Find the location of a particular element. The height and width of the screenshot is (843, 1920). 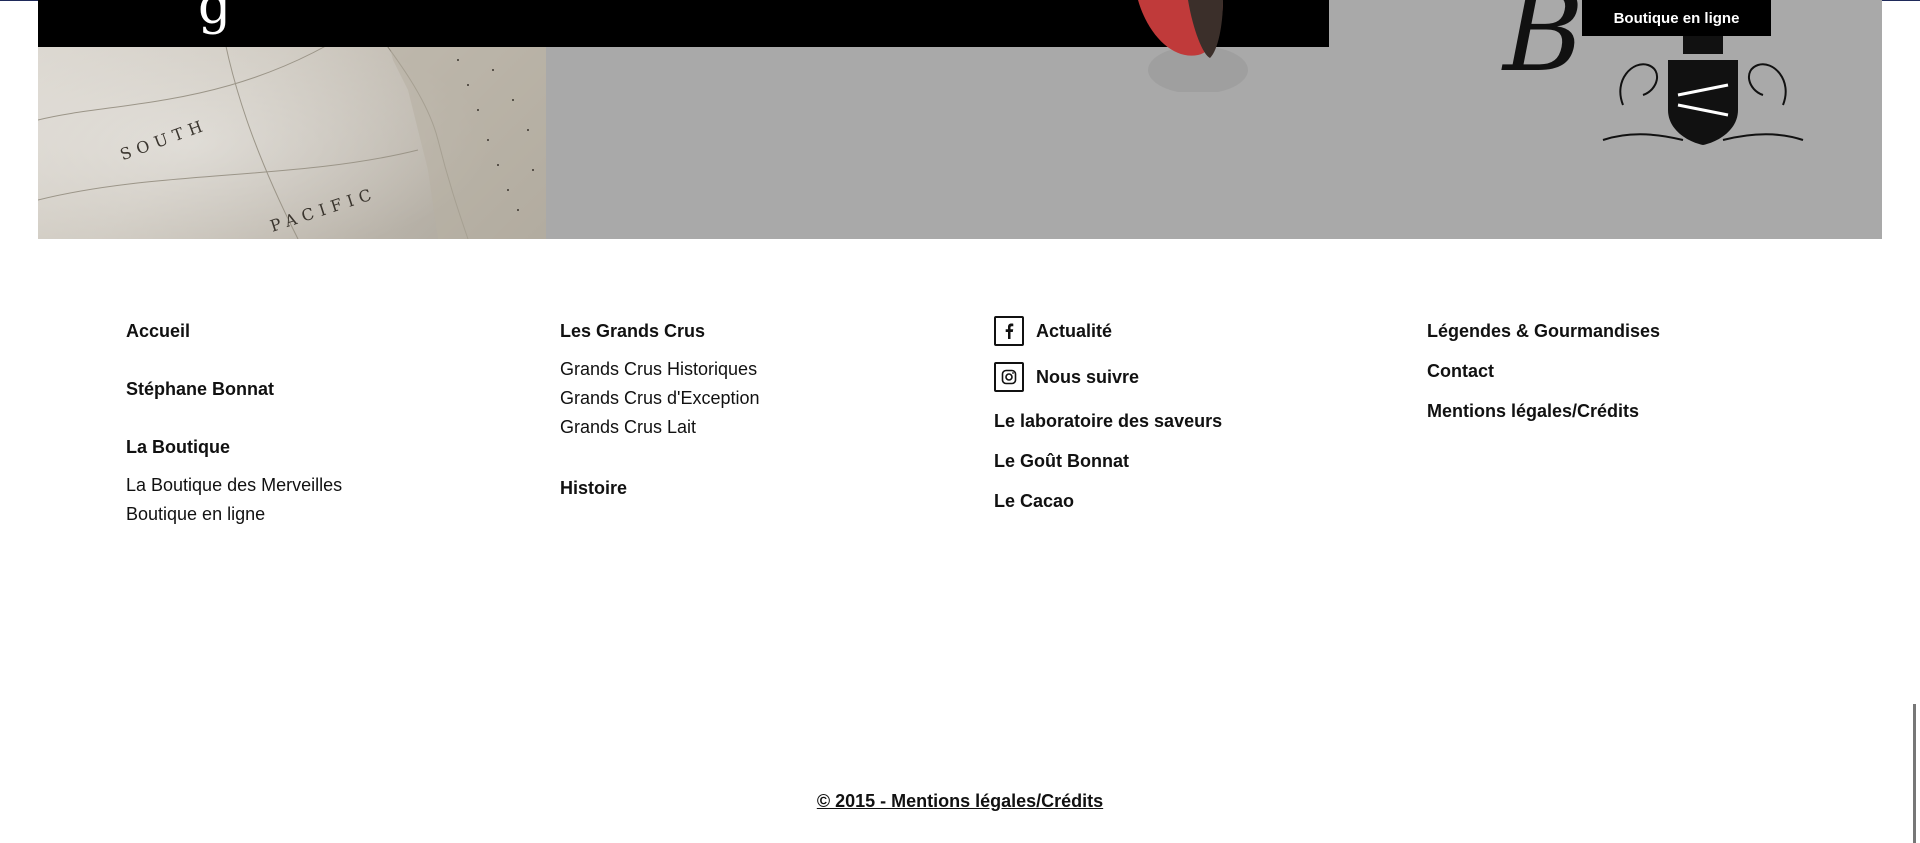

link-grands-crus-exception: Grands Crus d'Exception is located at coordinates (760, 398).